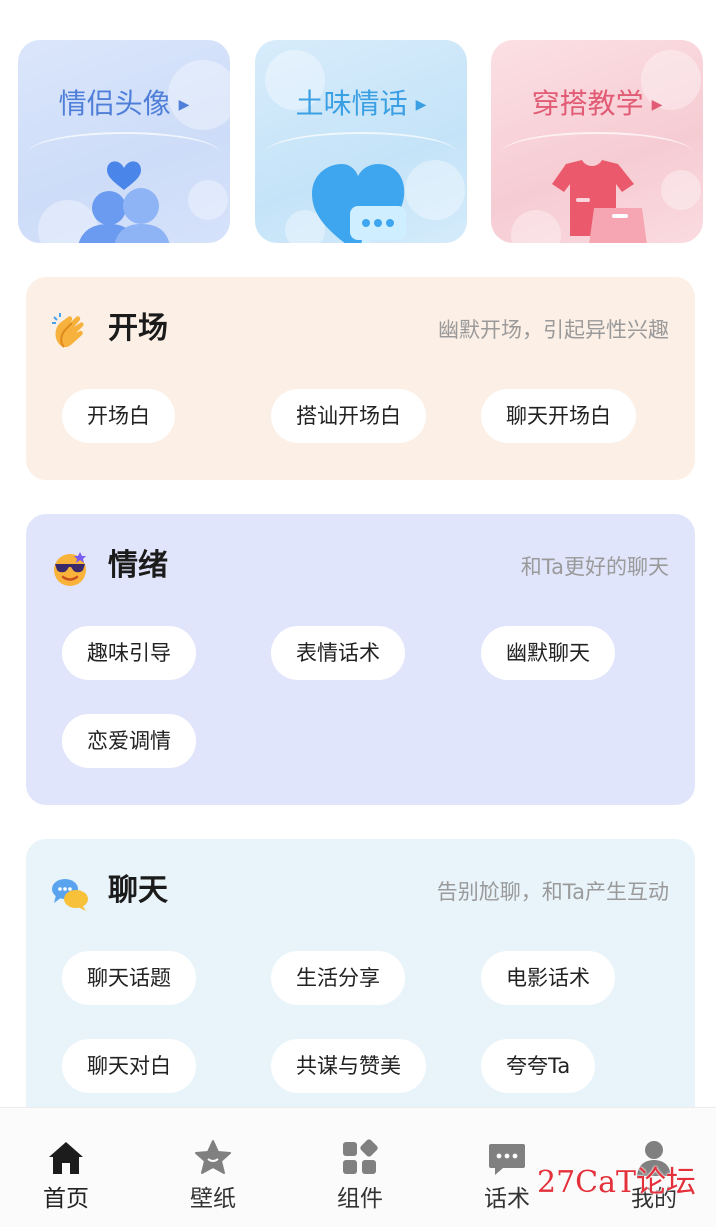 The height and width of the screenshot is (1227, 716). What do you see at coordinates (348, 416) in the screenshot?
I see `chip-pickup-opening: 搭讪开场白` at bounding box center [348, 416].